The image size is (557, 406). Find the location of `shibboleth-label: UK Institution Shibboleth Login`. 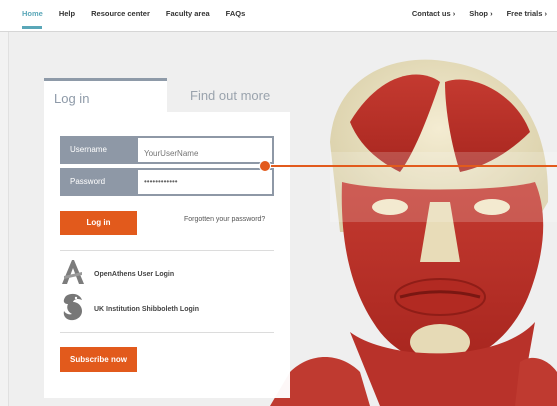

shibboleth-label: UK Institution Shibboleth Login is located at coordinates (146, 309).